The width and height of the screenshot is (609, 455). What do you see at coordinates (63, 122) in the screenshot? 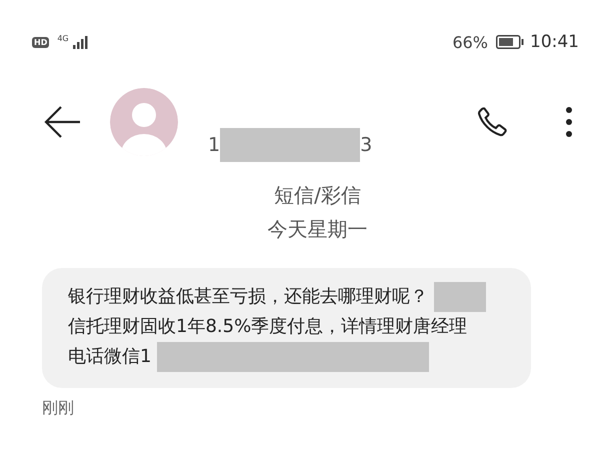
I see `back-arrow-icon` at bounding box center [63, 122].